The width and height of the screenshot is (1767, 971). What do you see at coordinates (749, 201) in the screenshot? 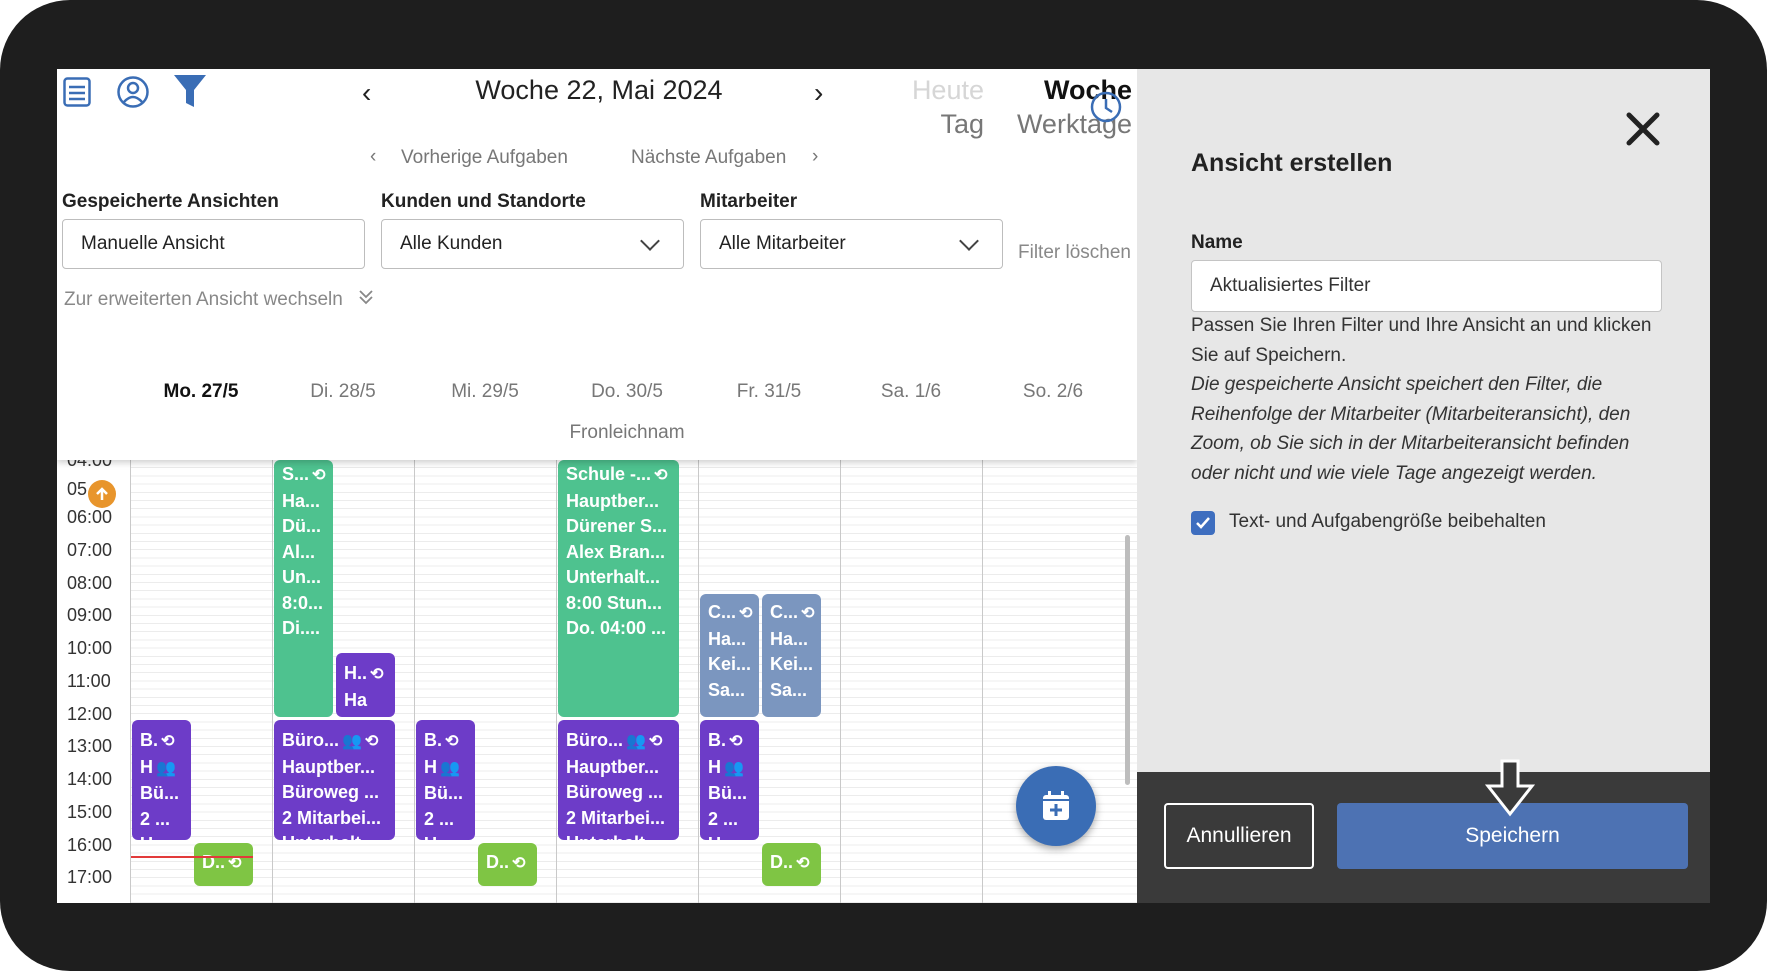
I see `employees-label: Mitarbeiter` at bounding box center [749, 201].